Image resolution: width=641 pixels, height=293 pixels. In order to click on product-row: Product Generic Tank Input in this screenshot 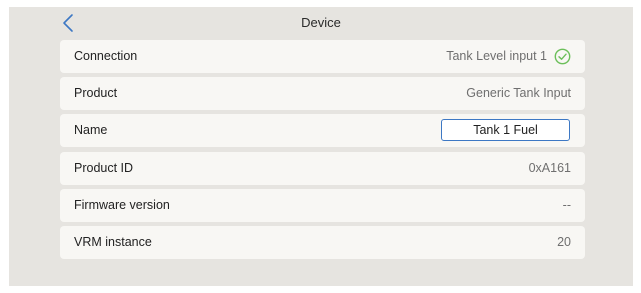, I will do `click(322, 93)`.